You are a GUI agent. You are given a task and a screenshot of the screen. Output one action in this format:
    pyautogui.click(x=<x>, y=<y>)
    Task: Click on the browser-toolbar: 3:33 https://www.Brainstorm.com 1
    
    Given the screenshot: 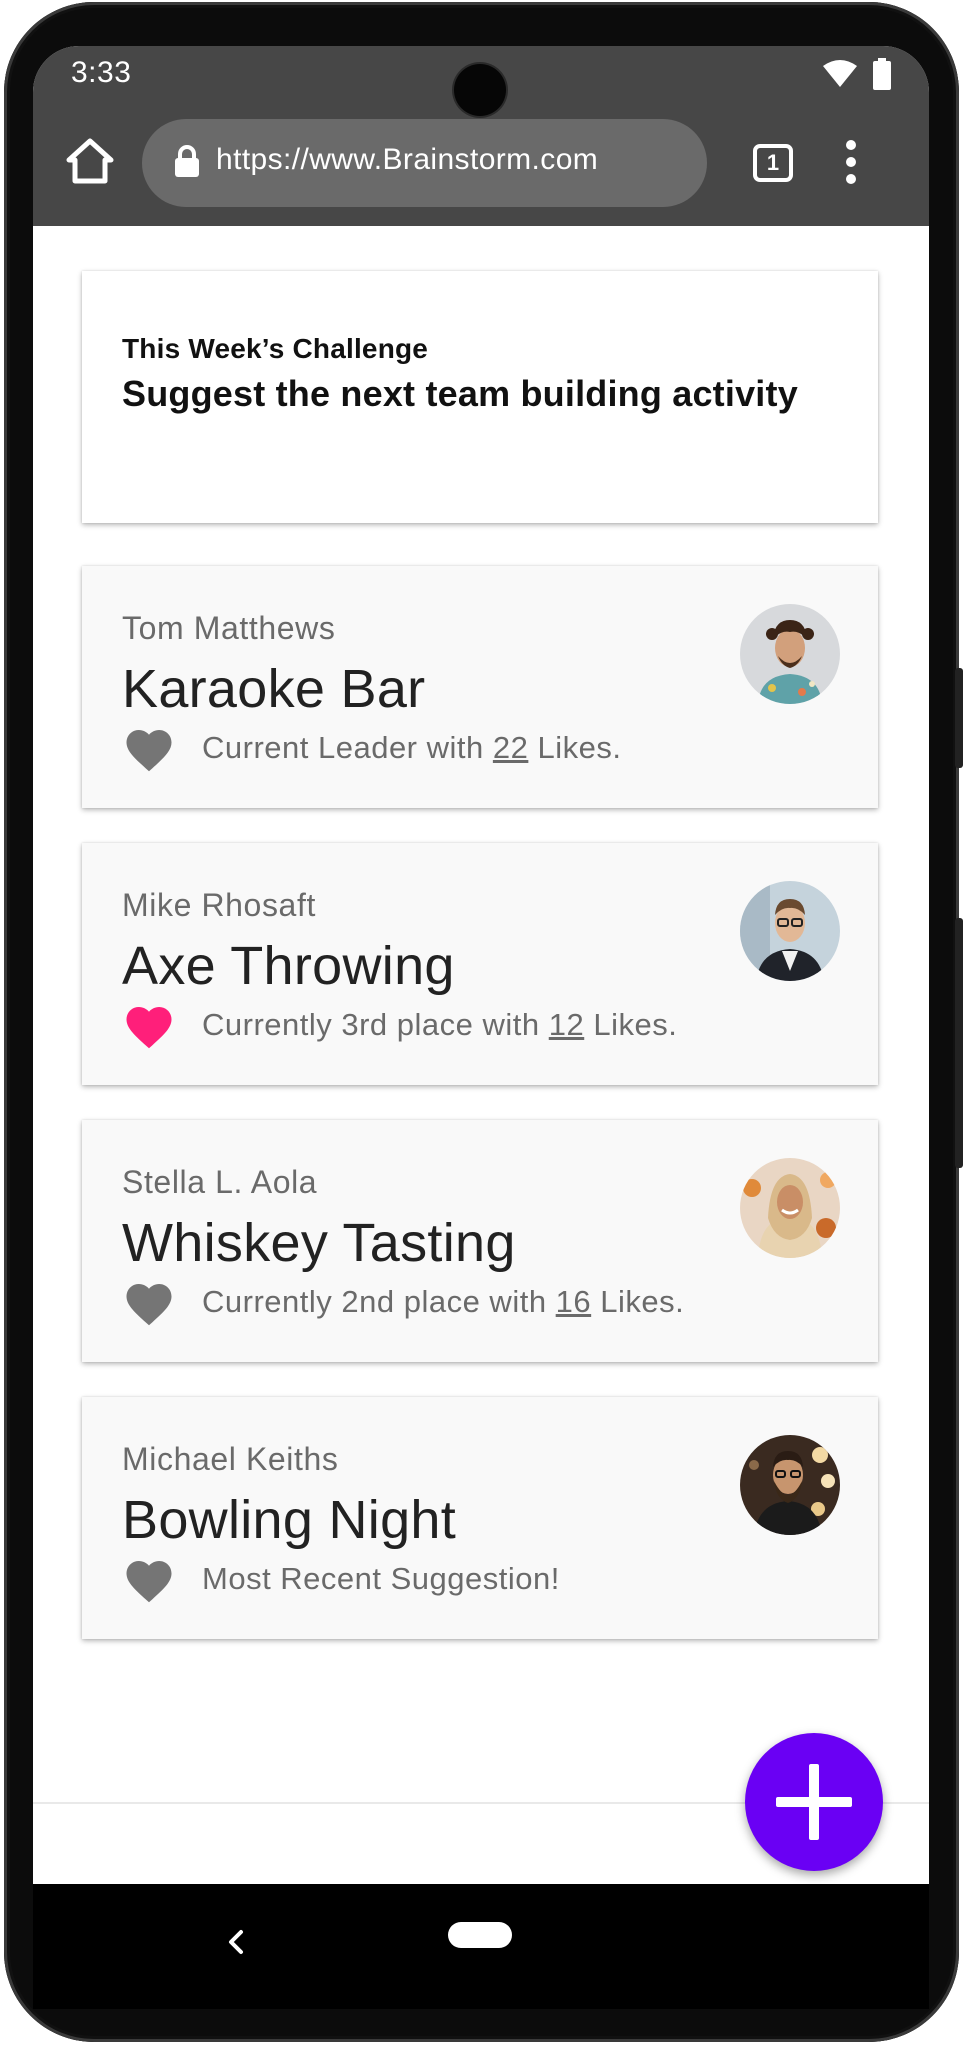 What is the action you would take?
    pyautogui.click(x=481, y=136)
    